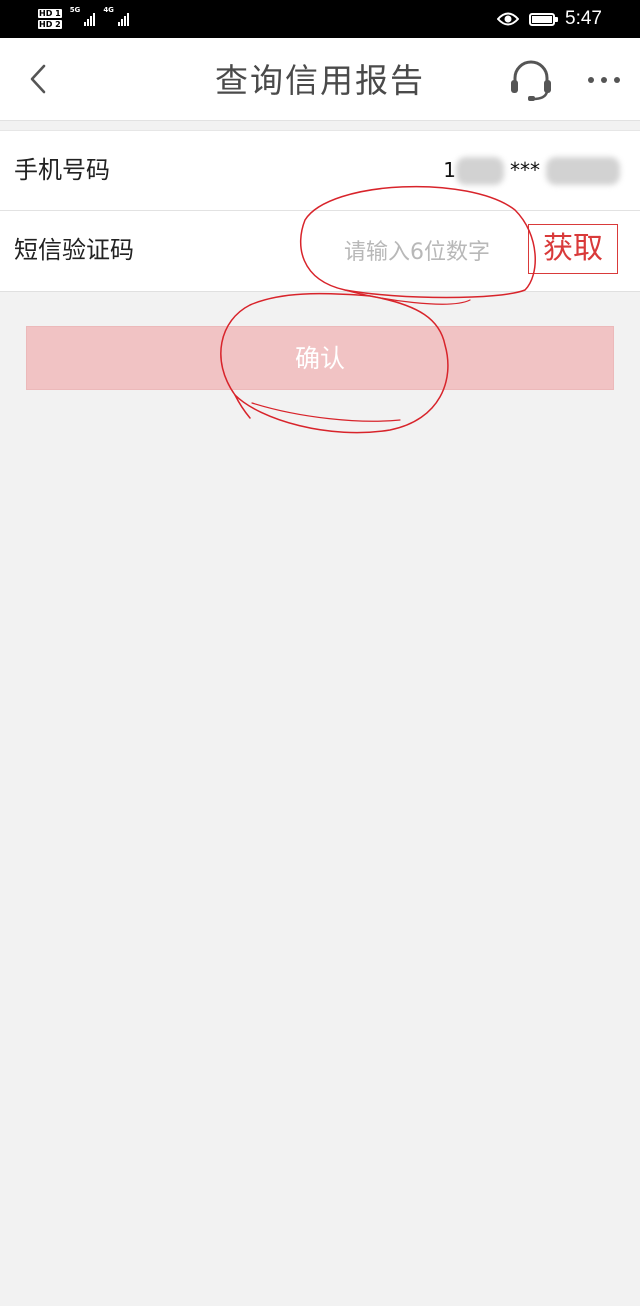 This screenshot has width=640, height=1306. I want to click on signal-indicators: HD 1 HD 2 5G 4G, so click(83, 19).